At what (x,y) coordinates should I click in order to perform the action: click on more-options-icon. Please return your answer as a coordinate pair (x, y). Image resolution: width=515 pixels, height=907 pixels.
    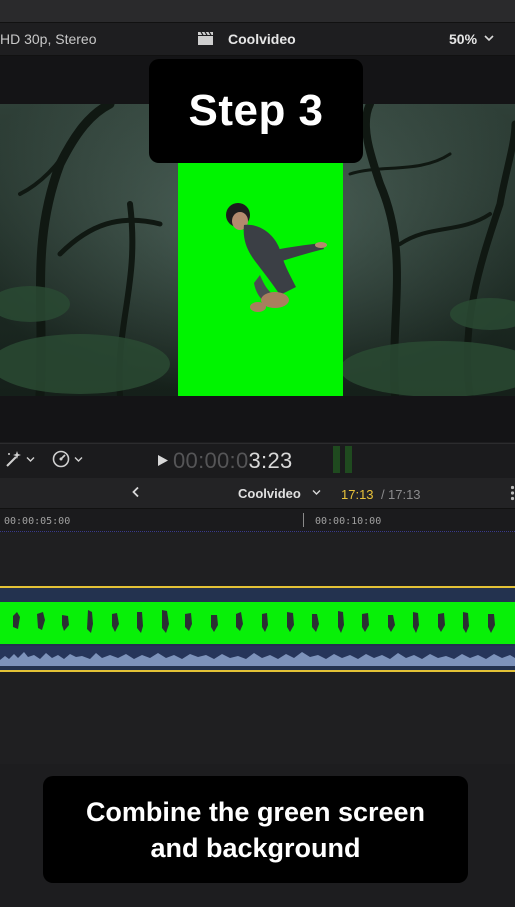
    Looking at the image, I should click on (512, 493).